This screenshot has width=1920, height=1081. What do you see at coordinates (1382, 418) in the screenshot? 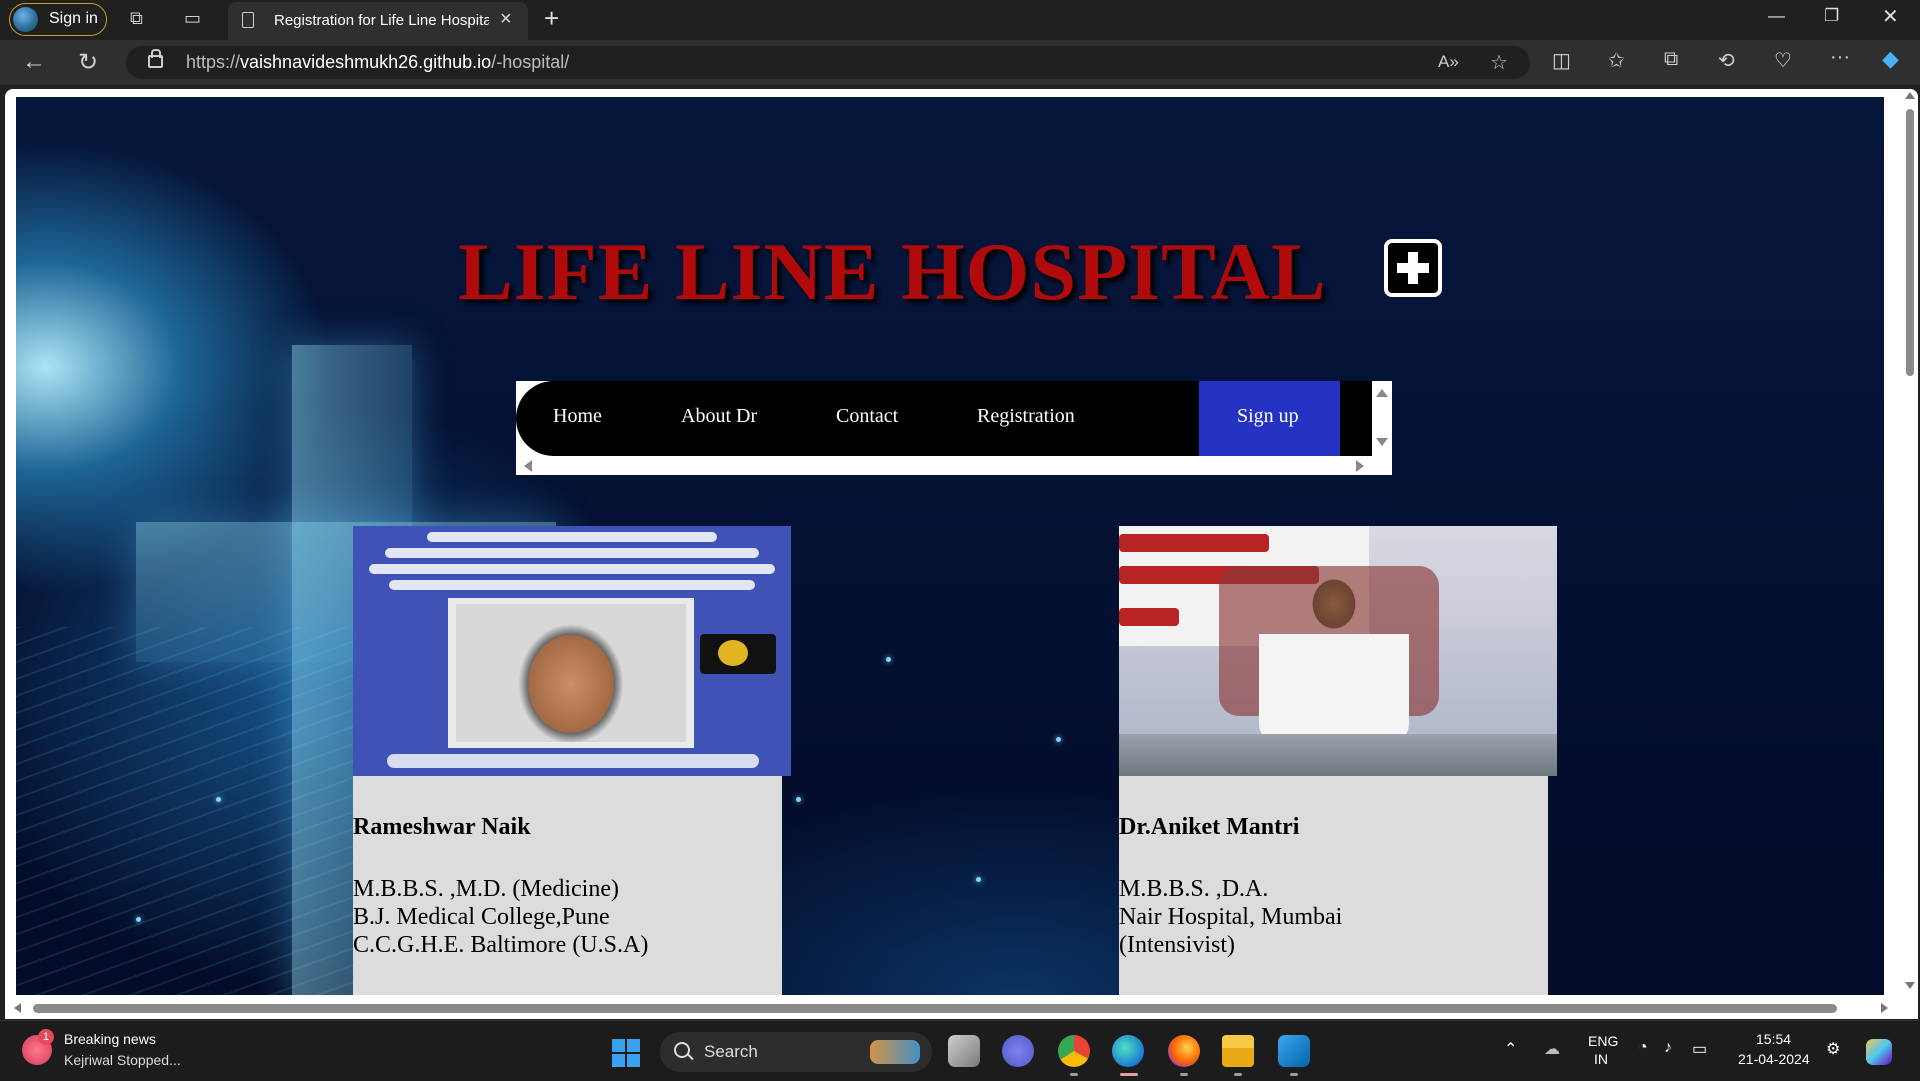
I see `nav-vertical-scrollbar` at bounding box center [1382, 418].